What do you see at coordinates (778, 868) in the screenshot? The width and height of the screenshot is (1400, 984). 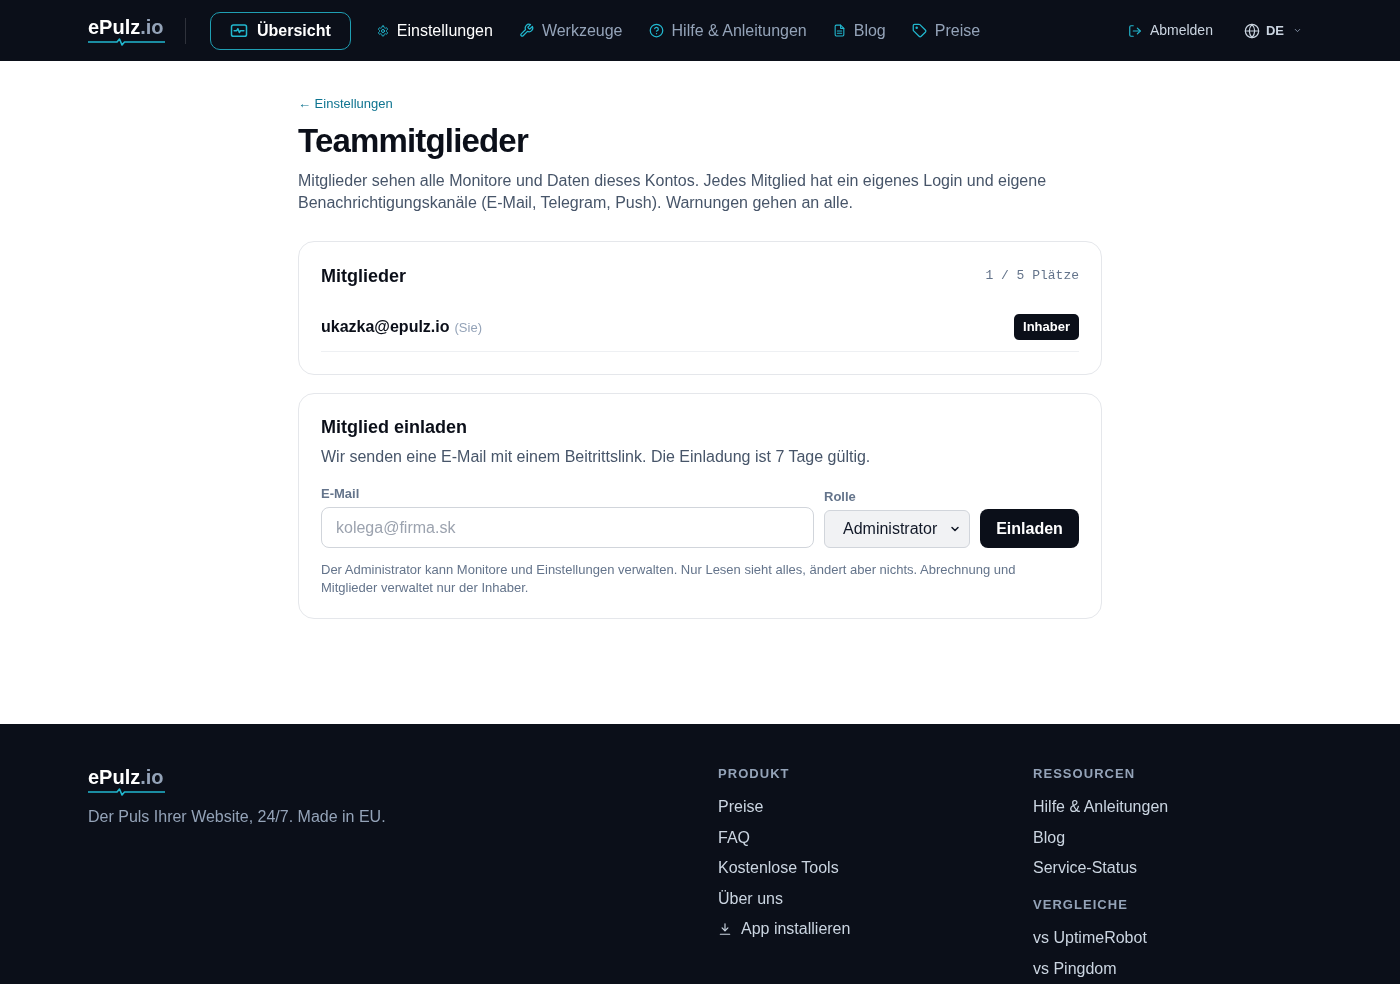 I see `footer-link: Kostenlose Tools` at bounding box center [778, 868].